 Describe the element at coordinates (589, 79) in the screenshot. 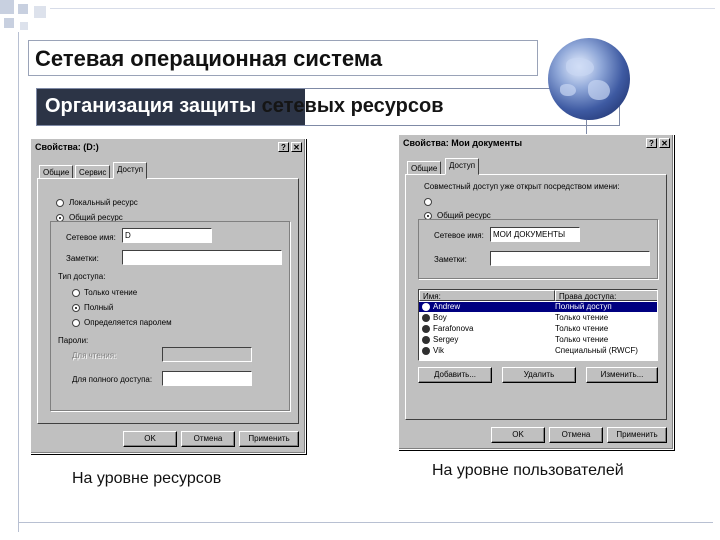

I see `globe-icon` at that location.